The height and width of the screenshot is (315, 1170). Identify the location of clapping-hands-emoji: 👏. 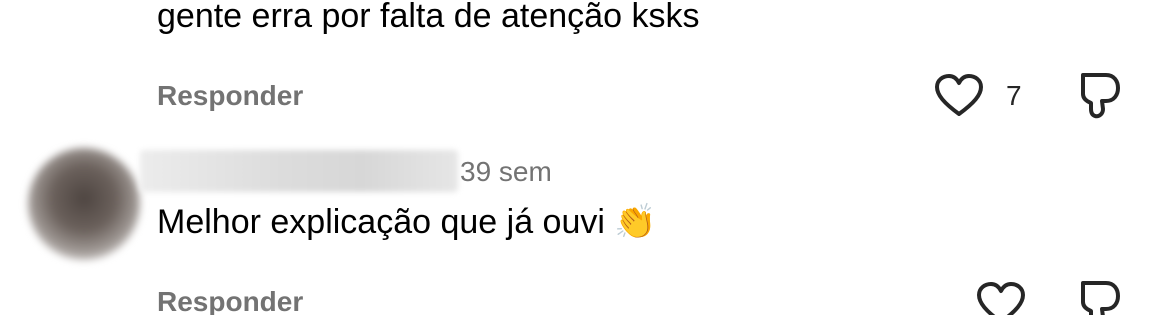
(635, 222).